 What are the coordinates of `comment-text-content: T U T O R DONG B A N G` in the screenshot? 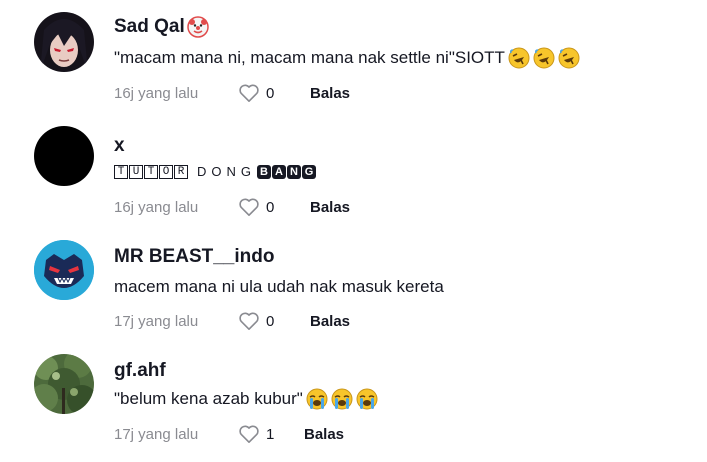 It's located at (215, 172).